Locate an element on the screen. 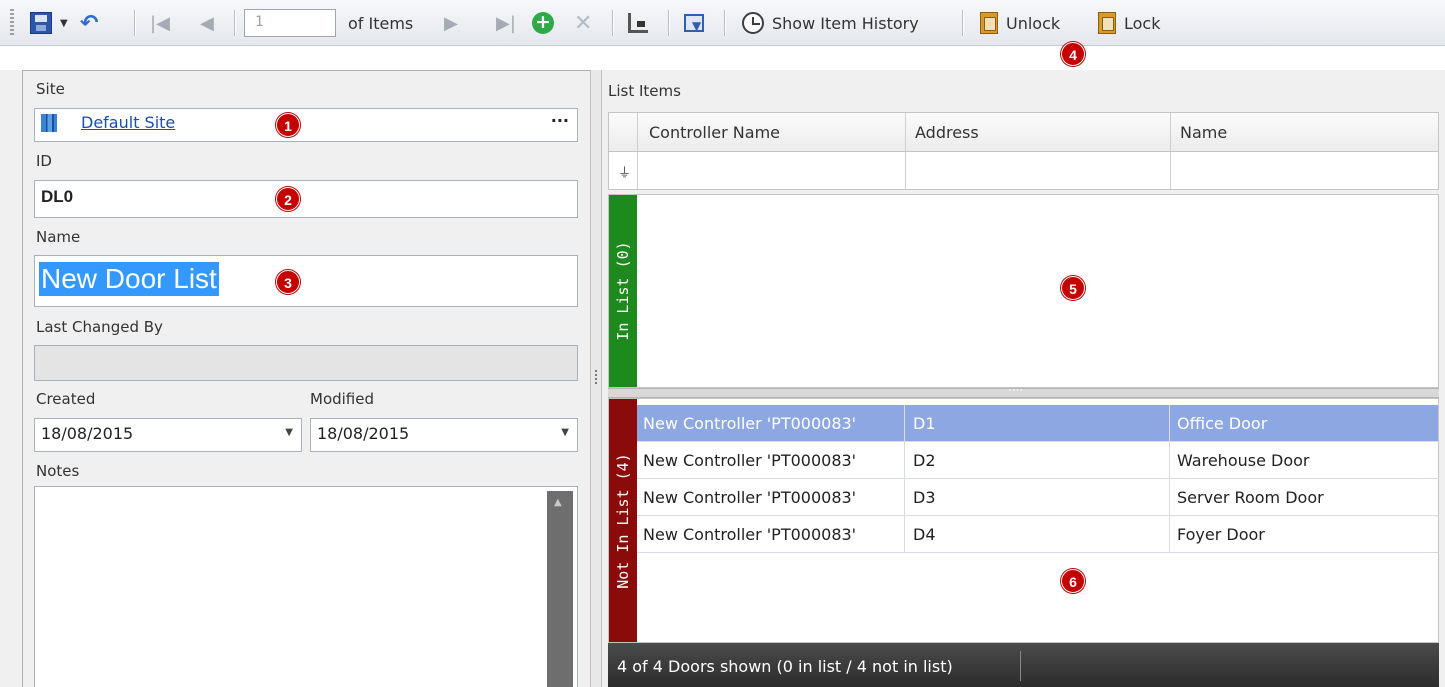 The height and width of the screenshot is (687, 1445). created-date-value: 18/08/2015 is located at coordinates (87, 433).